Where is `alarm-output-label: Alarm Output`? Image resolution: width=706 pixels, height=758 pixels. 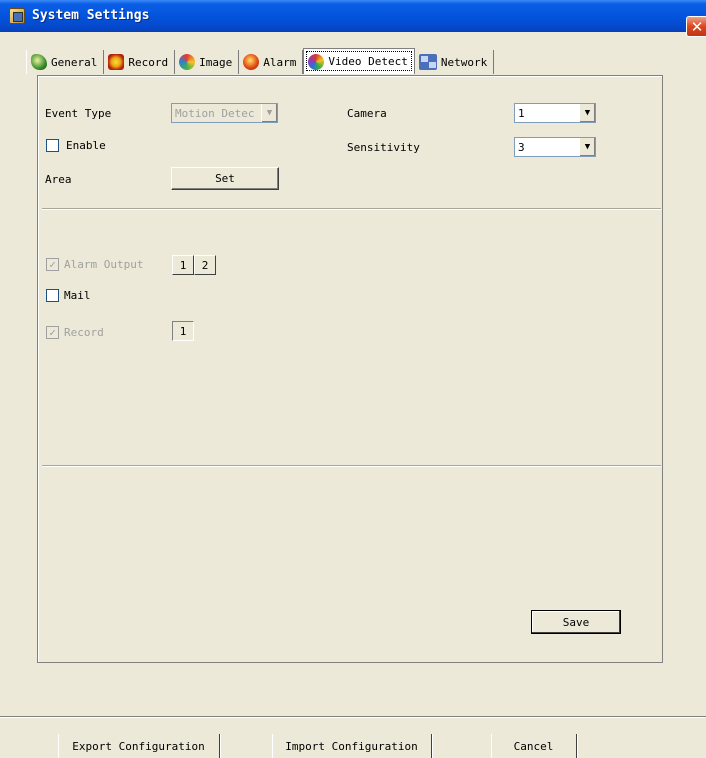
alarm-output-label: Alarm Output is located at coordinates (104, 264).